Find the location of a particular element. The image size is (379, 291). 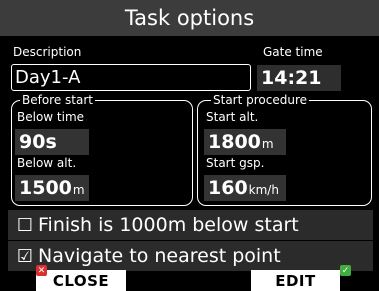

below-alt-field: 1500m is located at coordinates (52, 188).